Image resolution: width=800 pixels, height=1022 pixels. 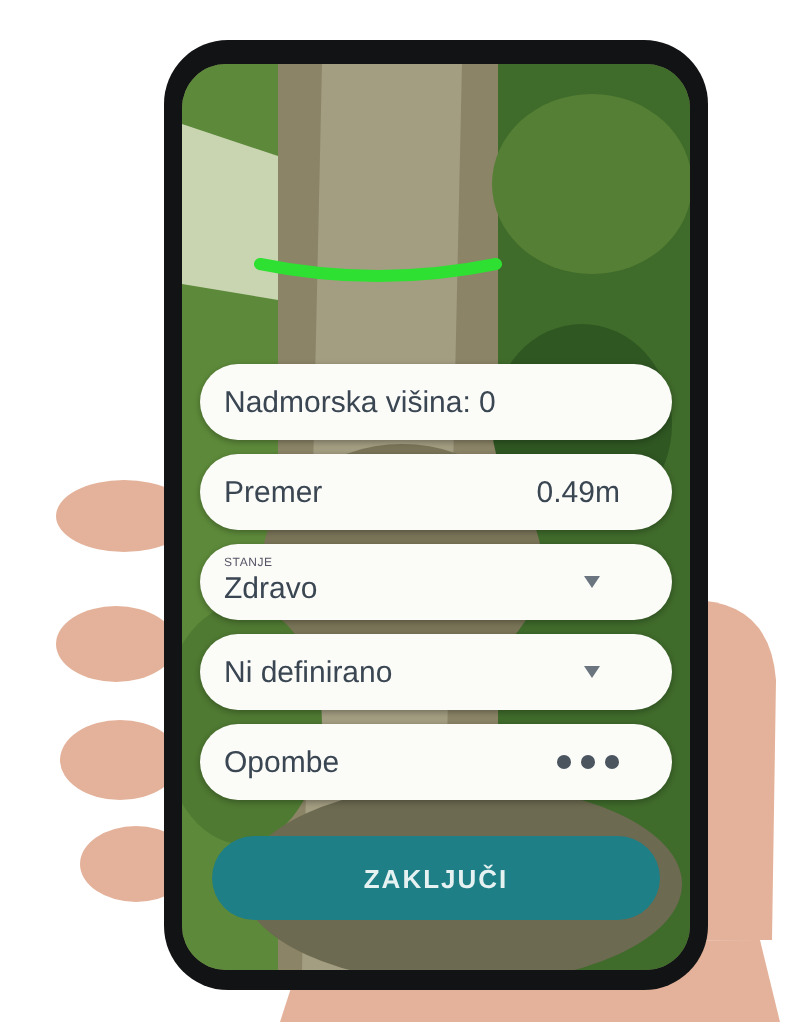 I want to click on notes-field: Opombe, so click(x=436, y=762).